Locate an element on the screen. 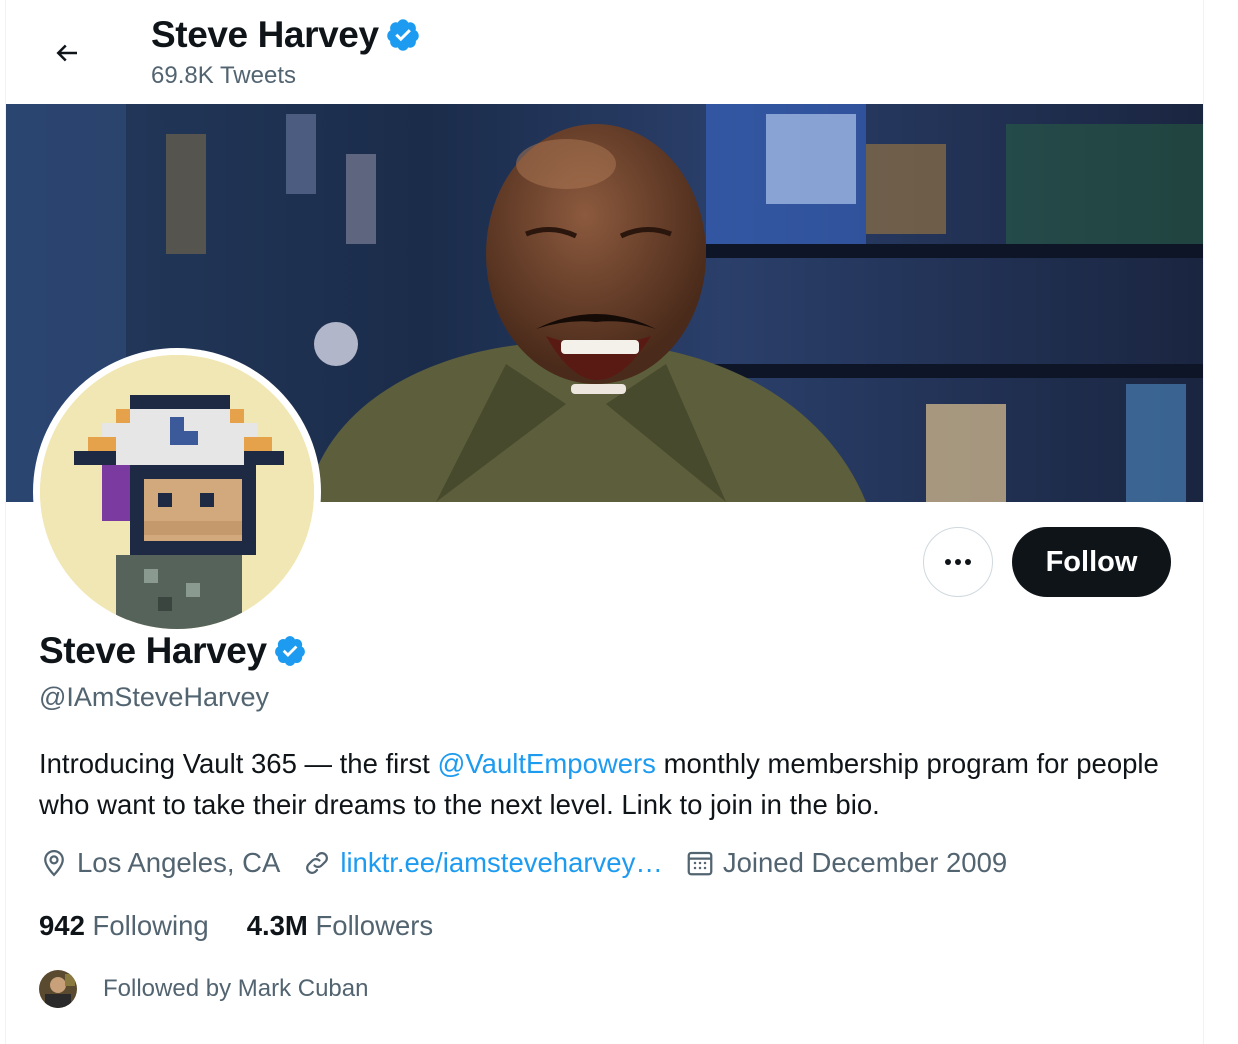 The image size is (1238, 1044). joined-item: Joined December 2009 is located at coordinates (846, 863).